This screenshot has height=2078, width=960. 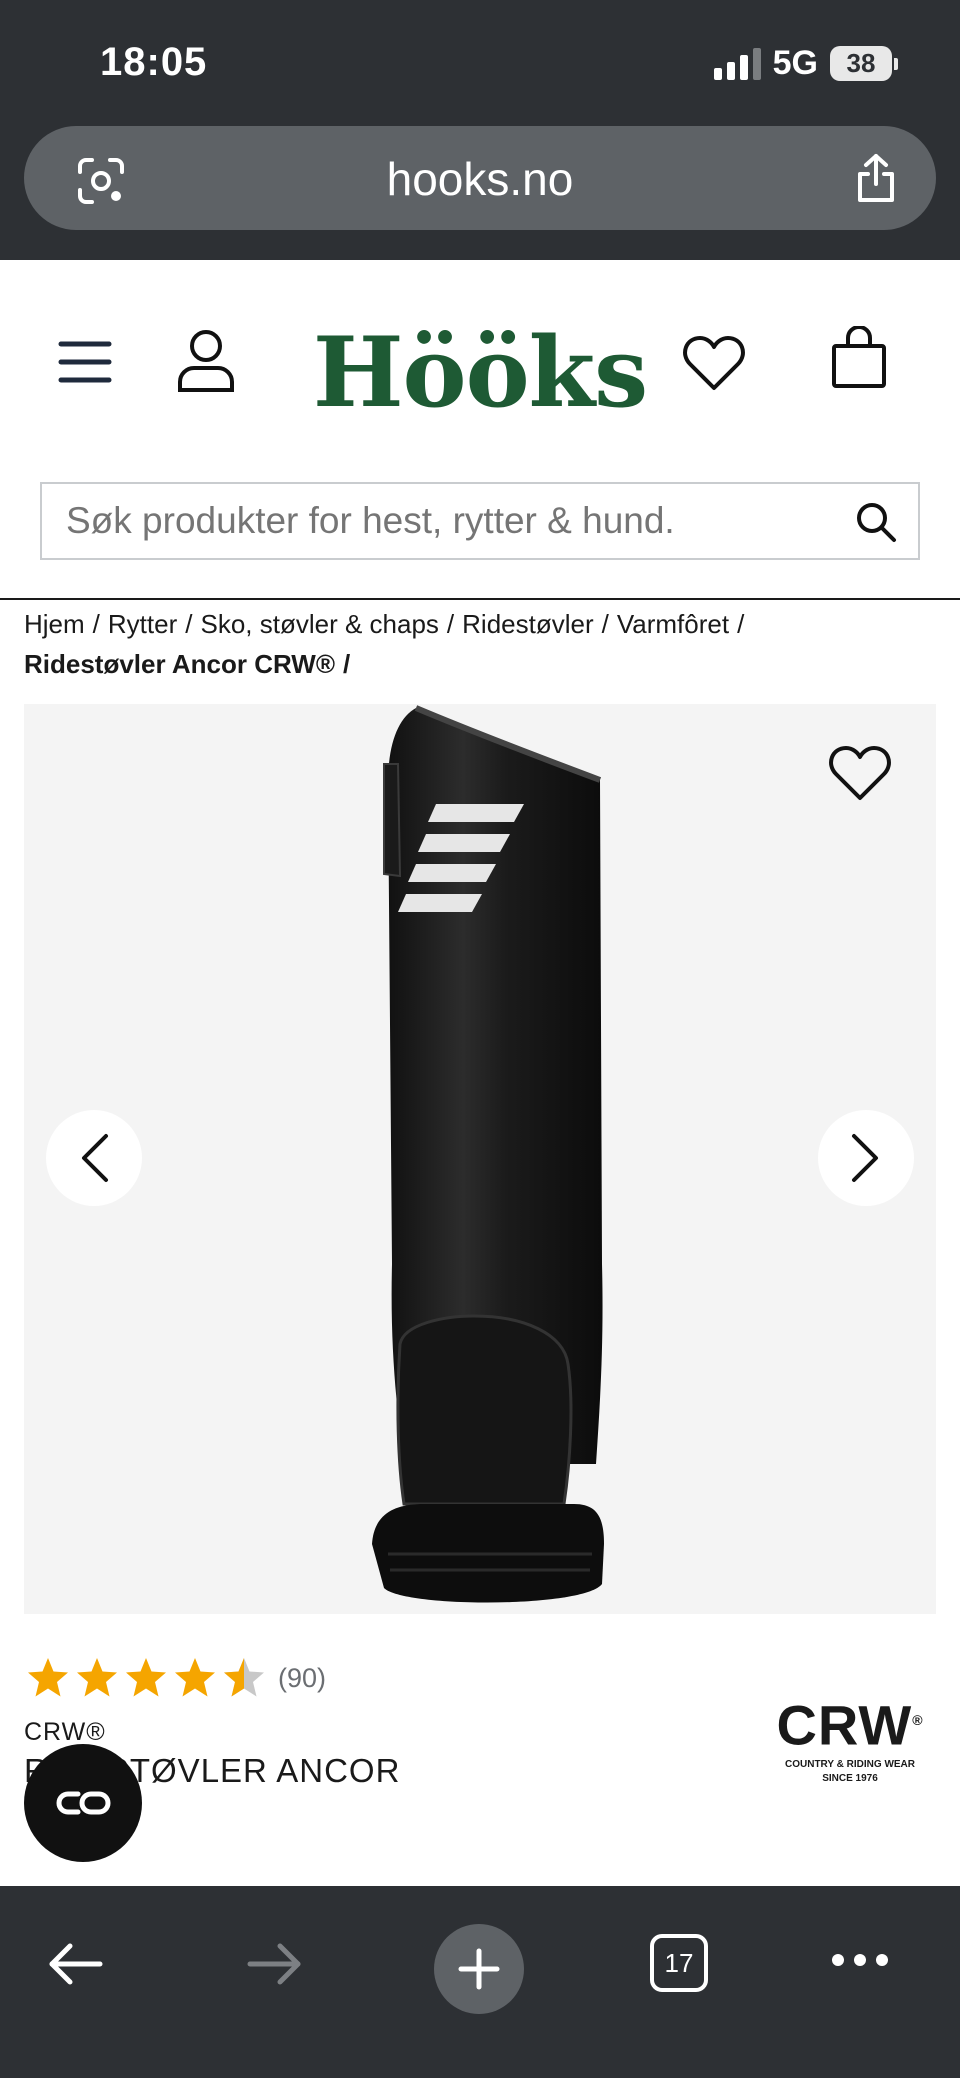 What do you see at coordinates (714, 365) in the screenshot?
I see `heart-icon` at bounding box center [714, 365].